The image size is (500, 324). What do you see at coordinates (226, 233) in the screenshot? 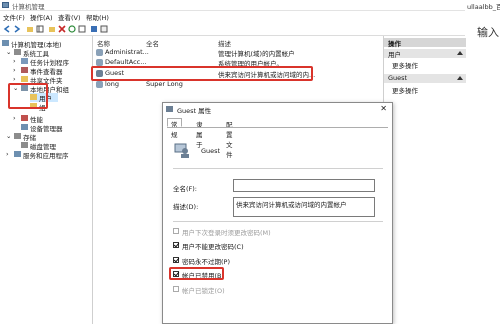
I see `must-change-password-label: 用户下次登录时须更改密码(M)` at bounding box center [226, 233].